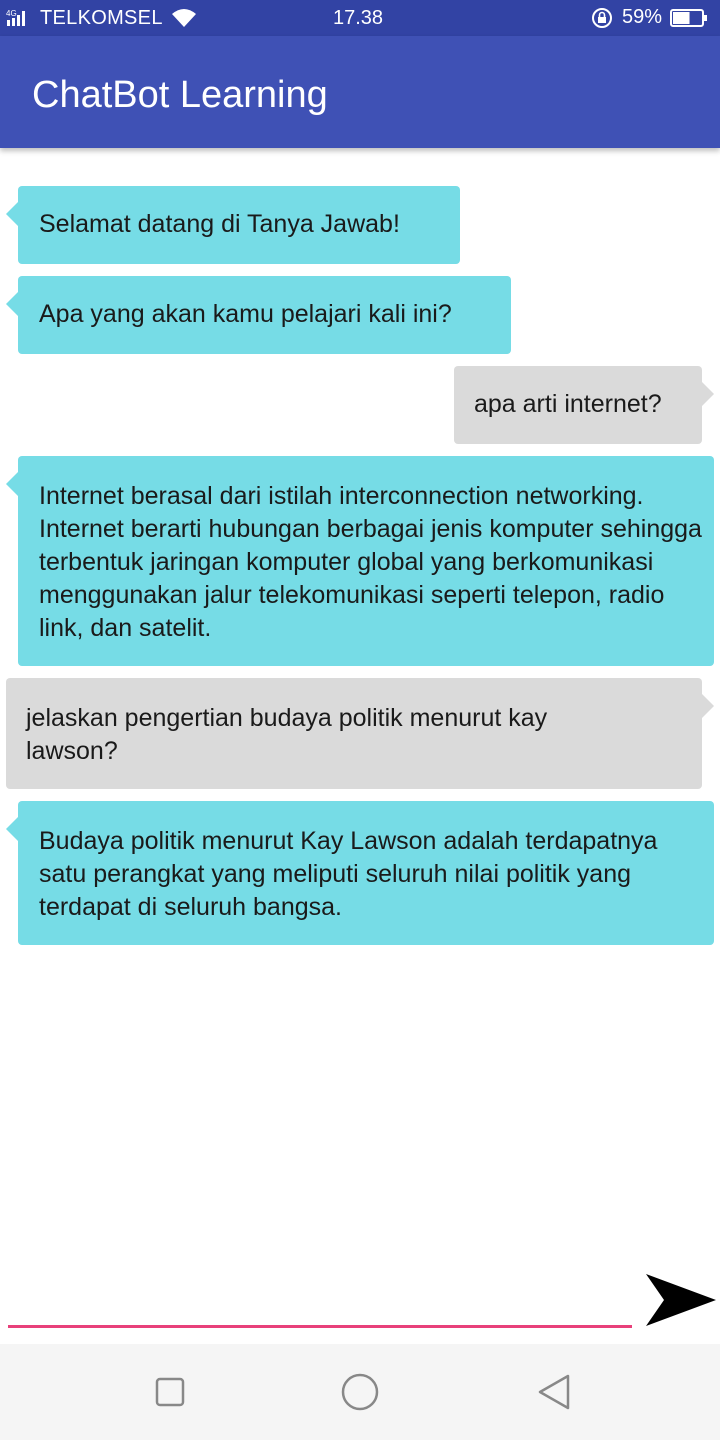  Describe the element at coordinates (258, 315) in the screenshot. I see `bot-message: Apa yang akan kamu pelajari kali ini?` at that location.